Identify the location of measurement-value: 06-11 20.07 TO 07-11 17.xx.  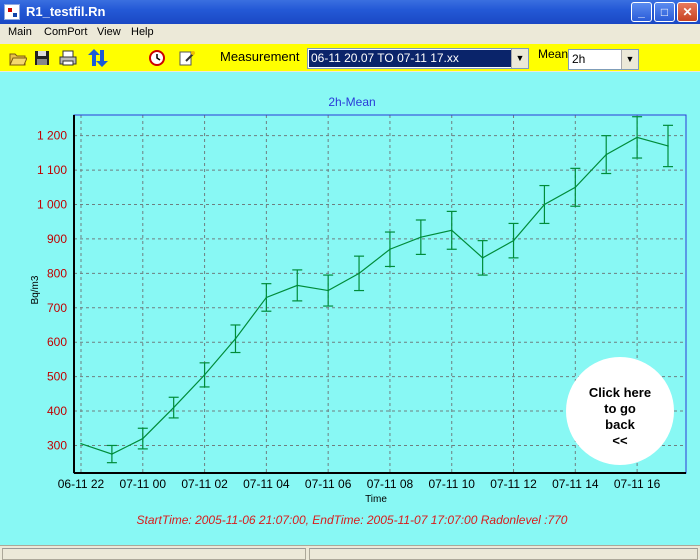
(410, 58).